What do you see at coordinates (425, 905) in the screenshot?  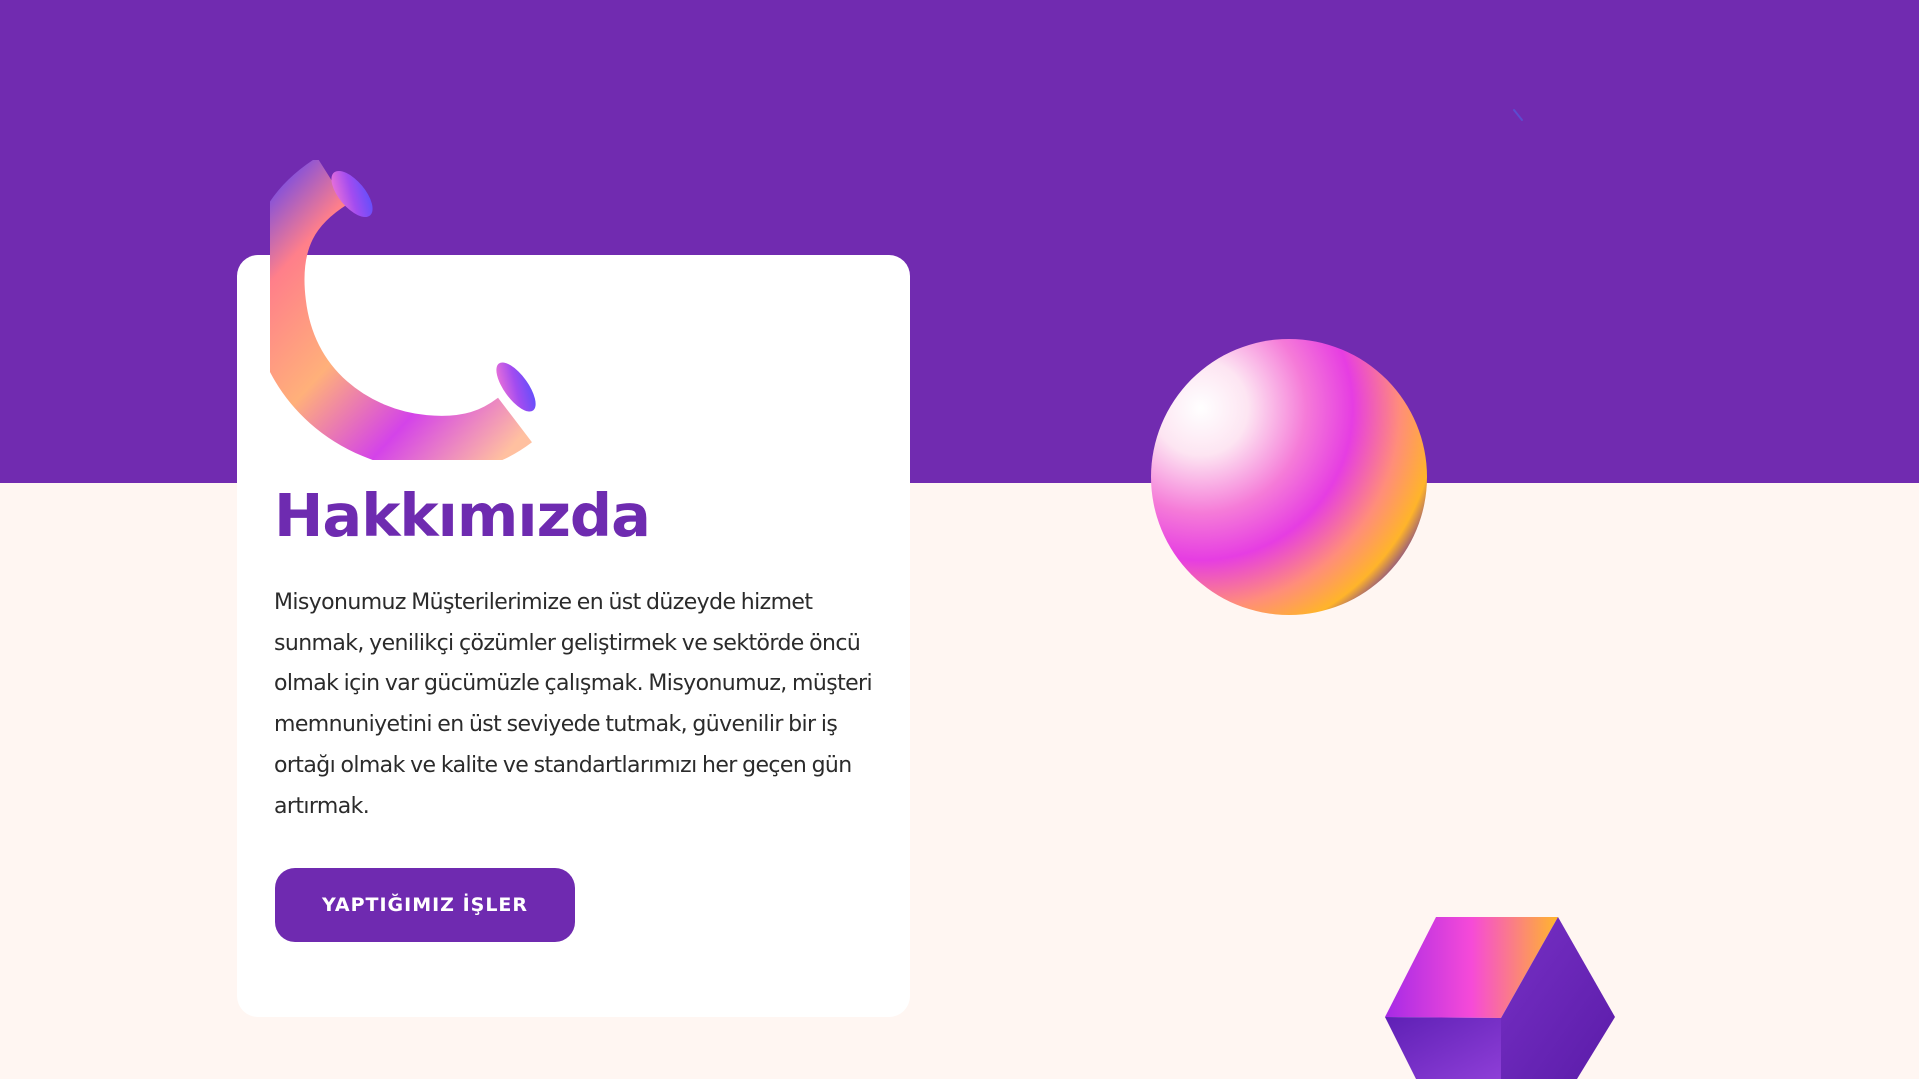 I see `our-work-button: YAPTIĞIMIZ İŞLER` at bounding box center [425, 905].